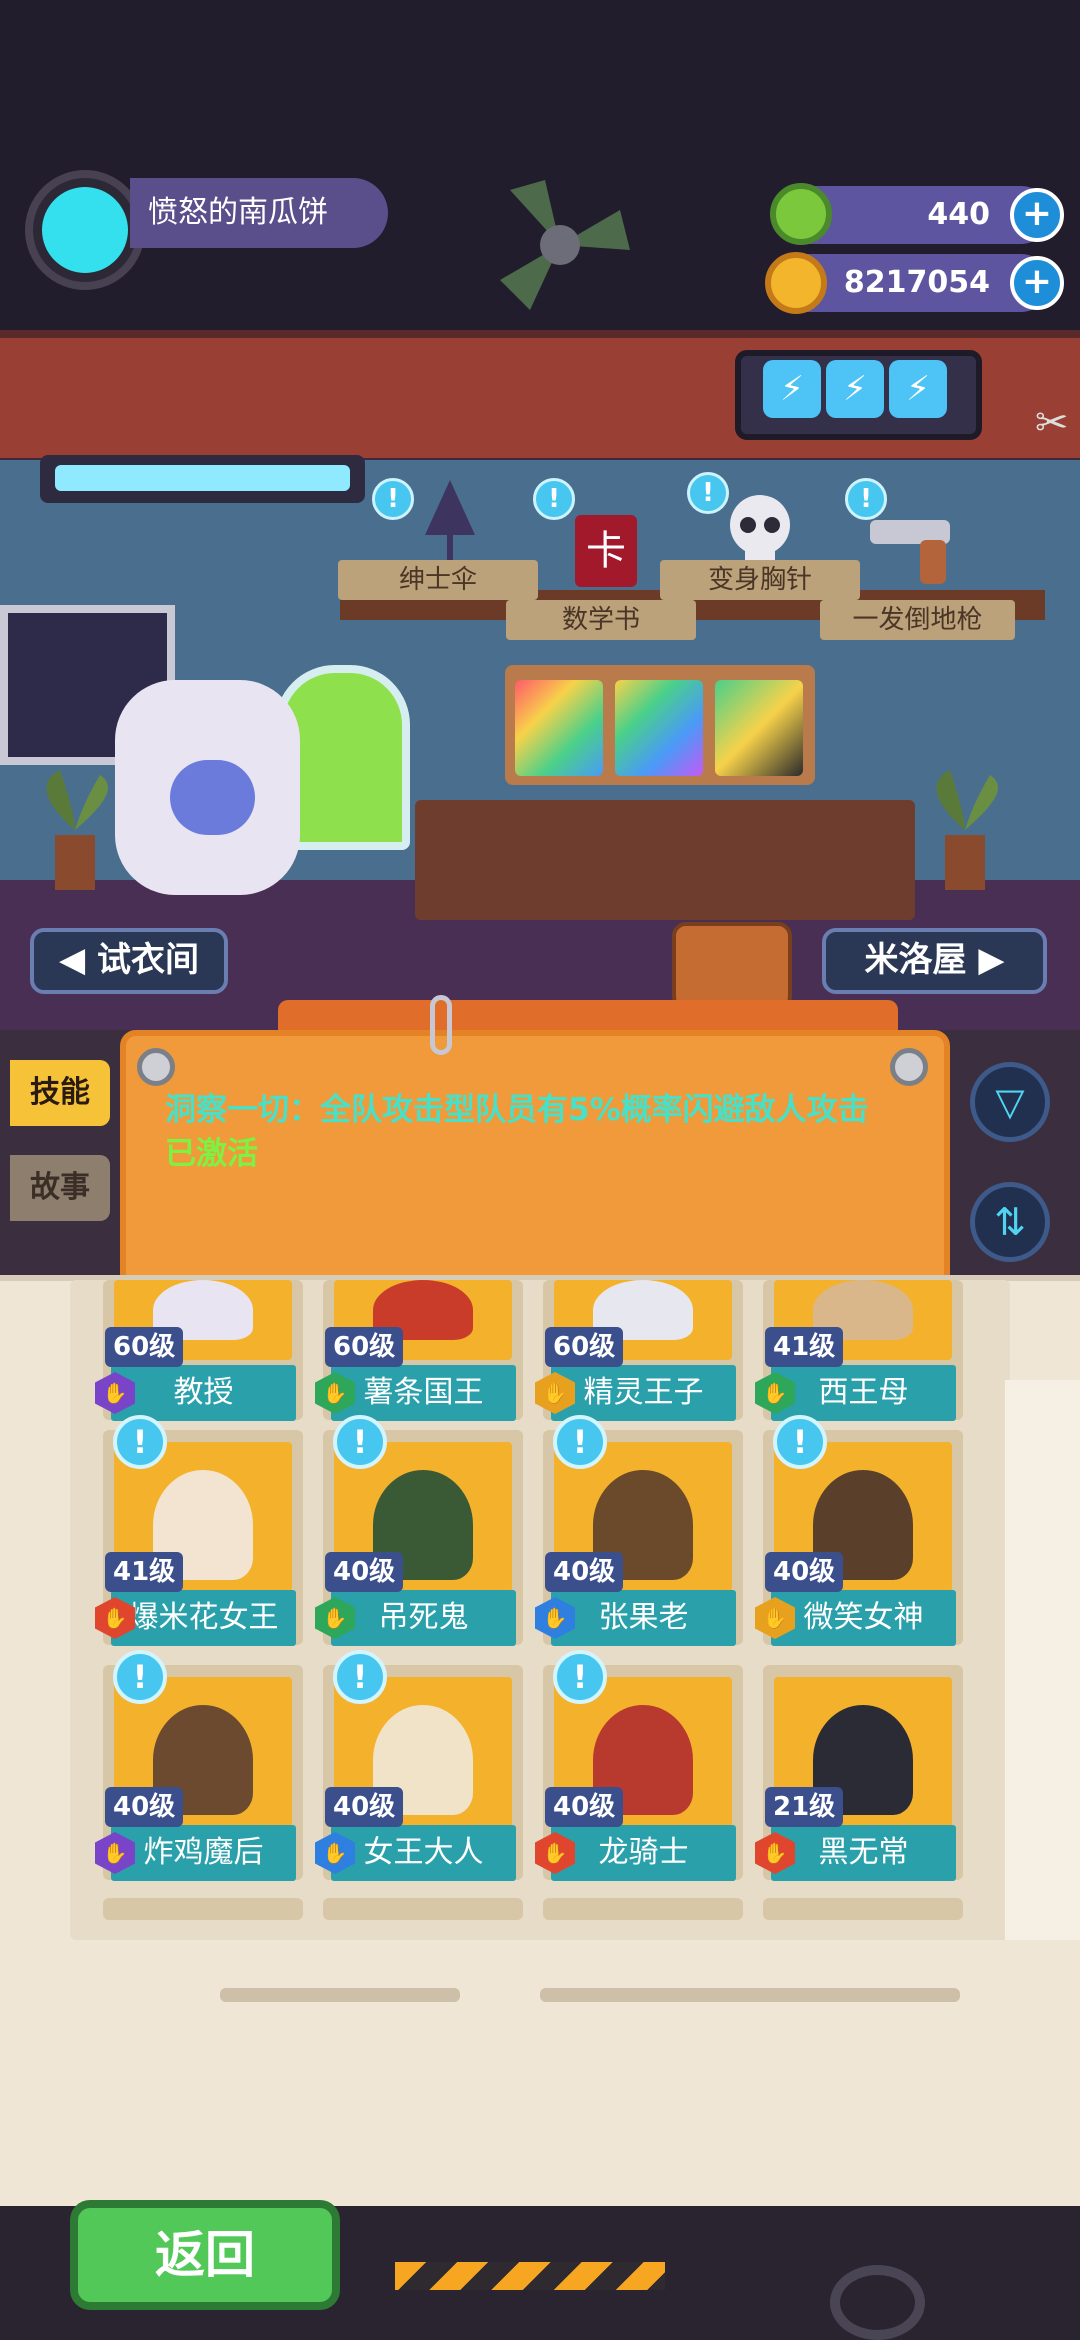  Describe the element at coordinates (863, 1393) in the screenshot. I see `hero-name: 西王母` at that location.